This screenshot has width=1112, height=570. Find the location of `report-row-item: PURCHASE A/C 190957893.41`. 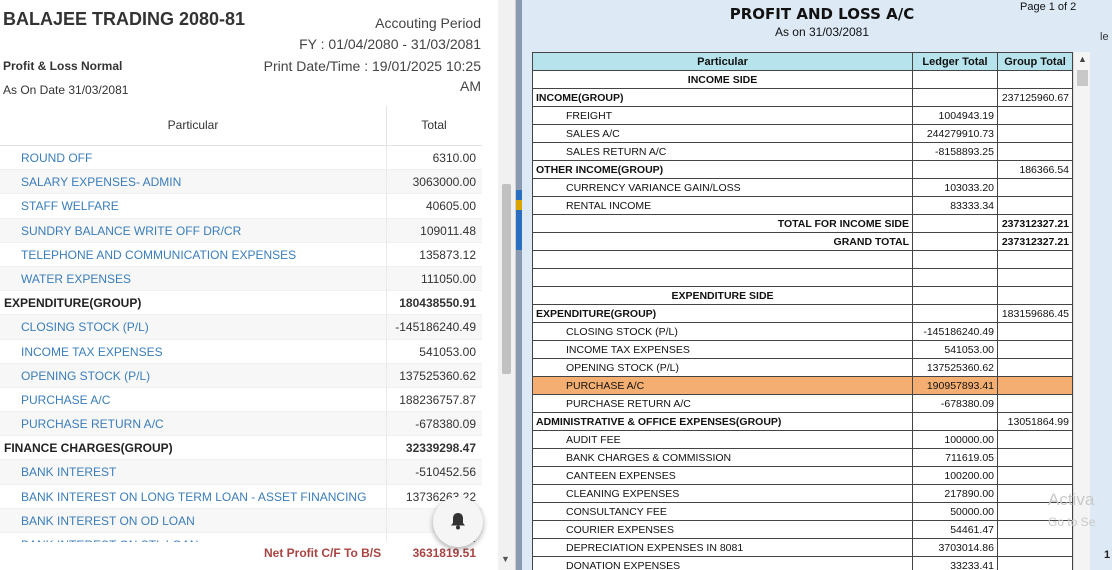

report-row-item: PURCHASE A/C 190957893.41 is located at coordinates (802, 385).